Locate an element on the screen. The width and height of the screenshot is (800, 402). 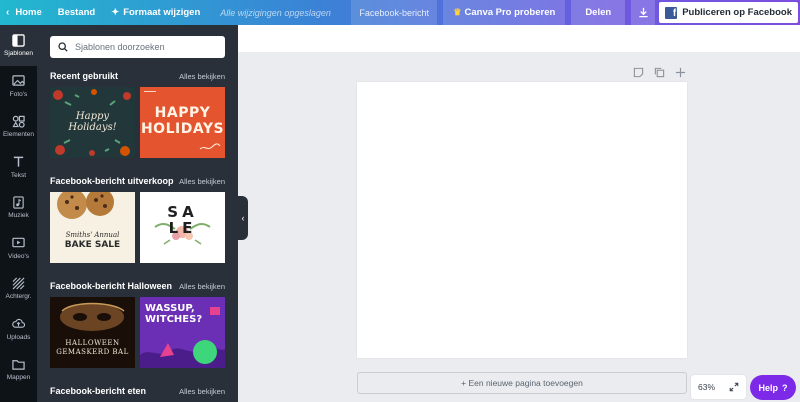
thumb-text: WITCHES? is located at coordinates (174, 319).